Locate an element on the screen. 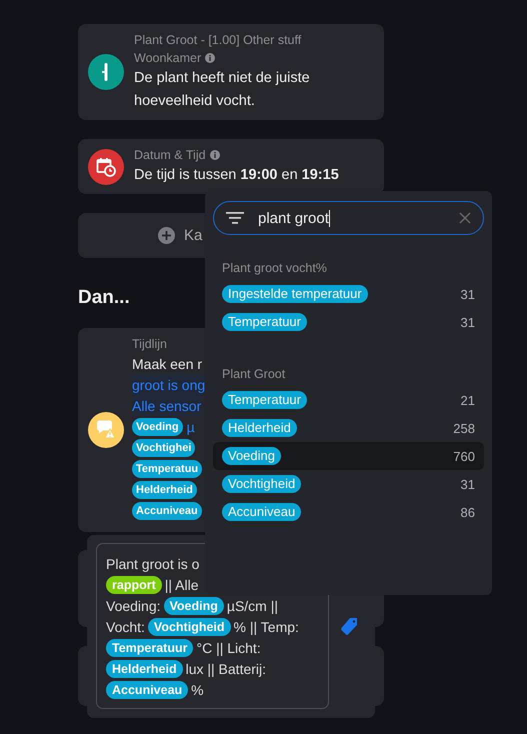 Image resolution: width=527 pixels, height=734 pixels. token-option: Ingestelde temperatuur 31 is located at coordinates (348, 294).